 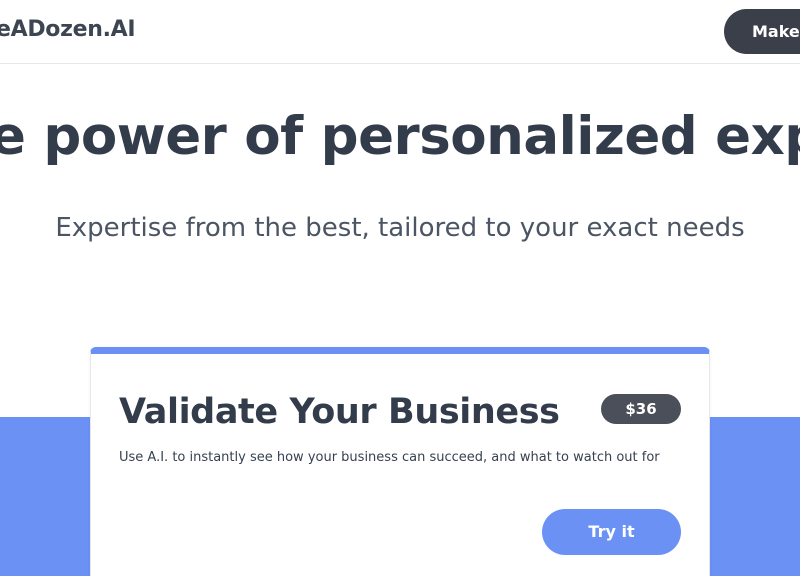 What do you see at coordinates (400, 136) in the screenshot?
I see `hero-title: e power of personalized expert` at bounding box center [400, 136].